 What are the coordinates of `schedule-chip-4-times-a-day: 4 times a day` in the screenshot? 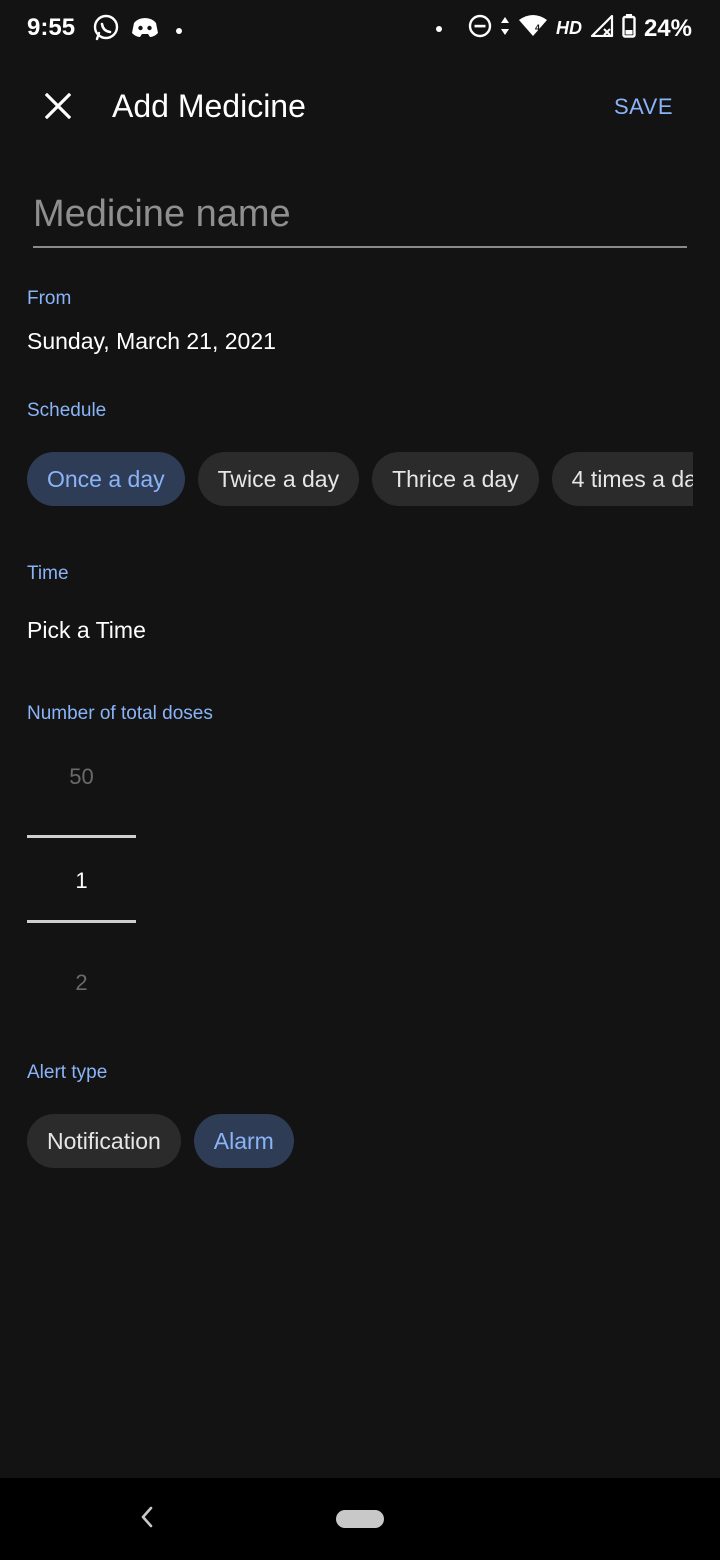 It's located at (622, 479).